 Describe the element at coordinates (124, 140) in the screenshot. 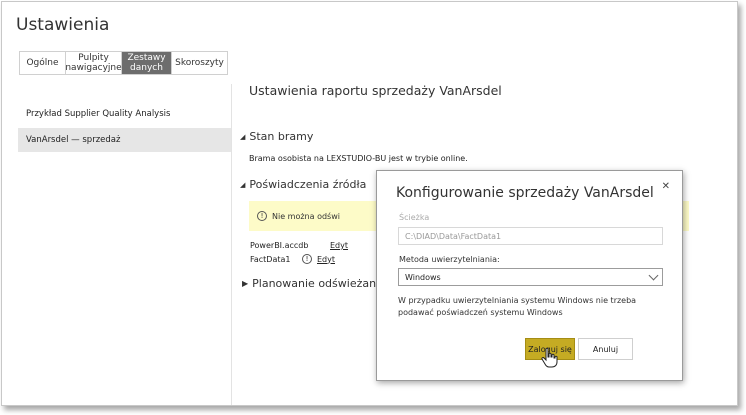

I see `dataset-item-vanarsdel: VanArsdel — sprzedaż` at that location.